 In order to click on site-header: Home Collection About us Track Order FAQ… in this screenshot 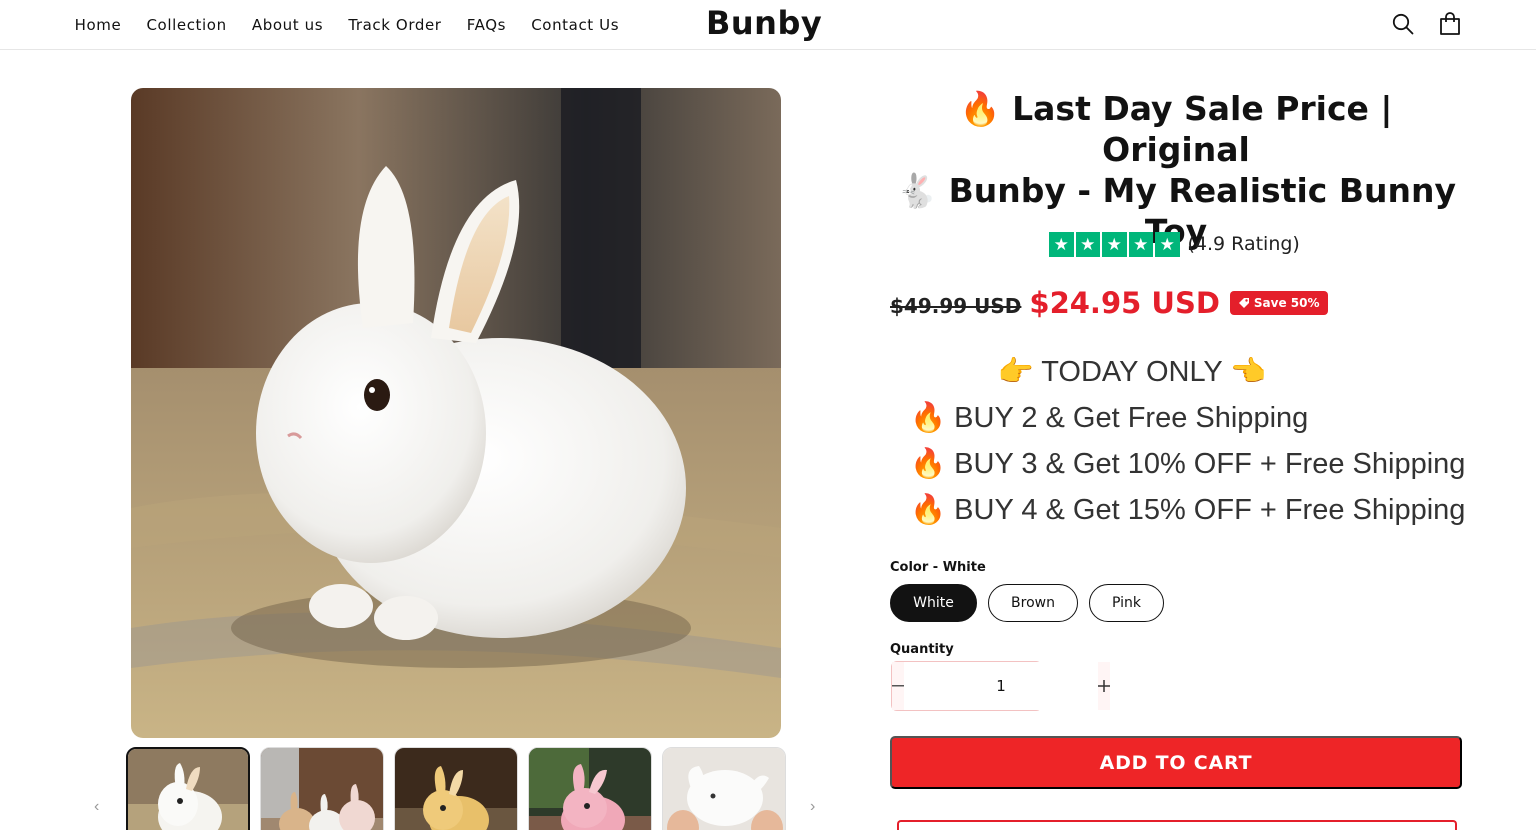, I will do `click(768, 25)`.